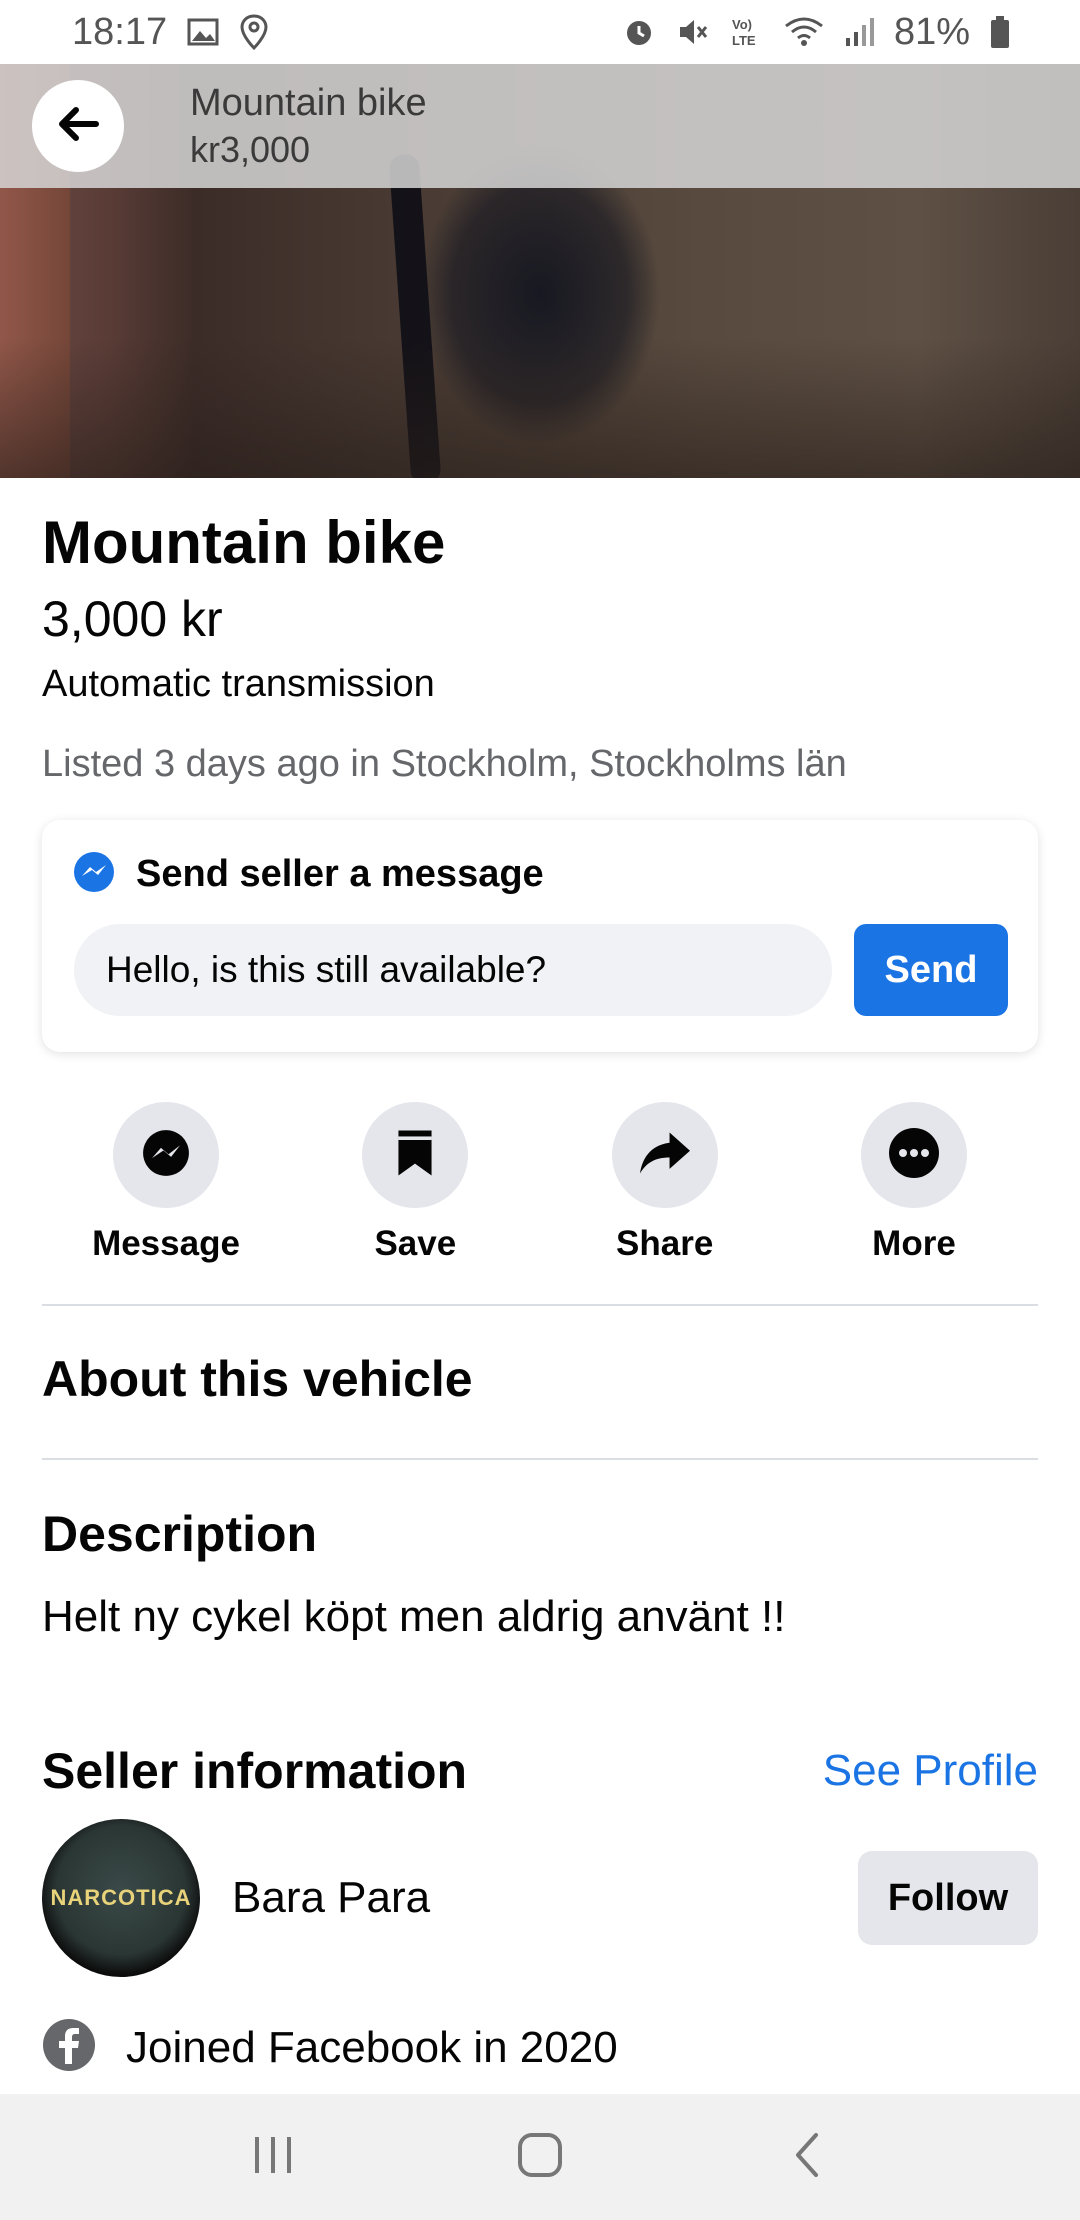  Describe the element at coordinates (244, 542) in the screenshot. I see `listing-title: Mountain bike` at that location.